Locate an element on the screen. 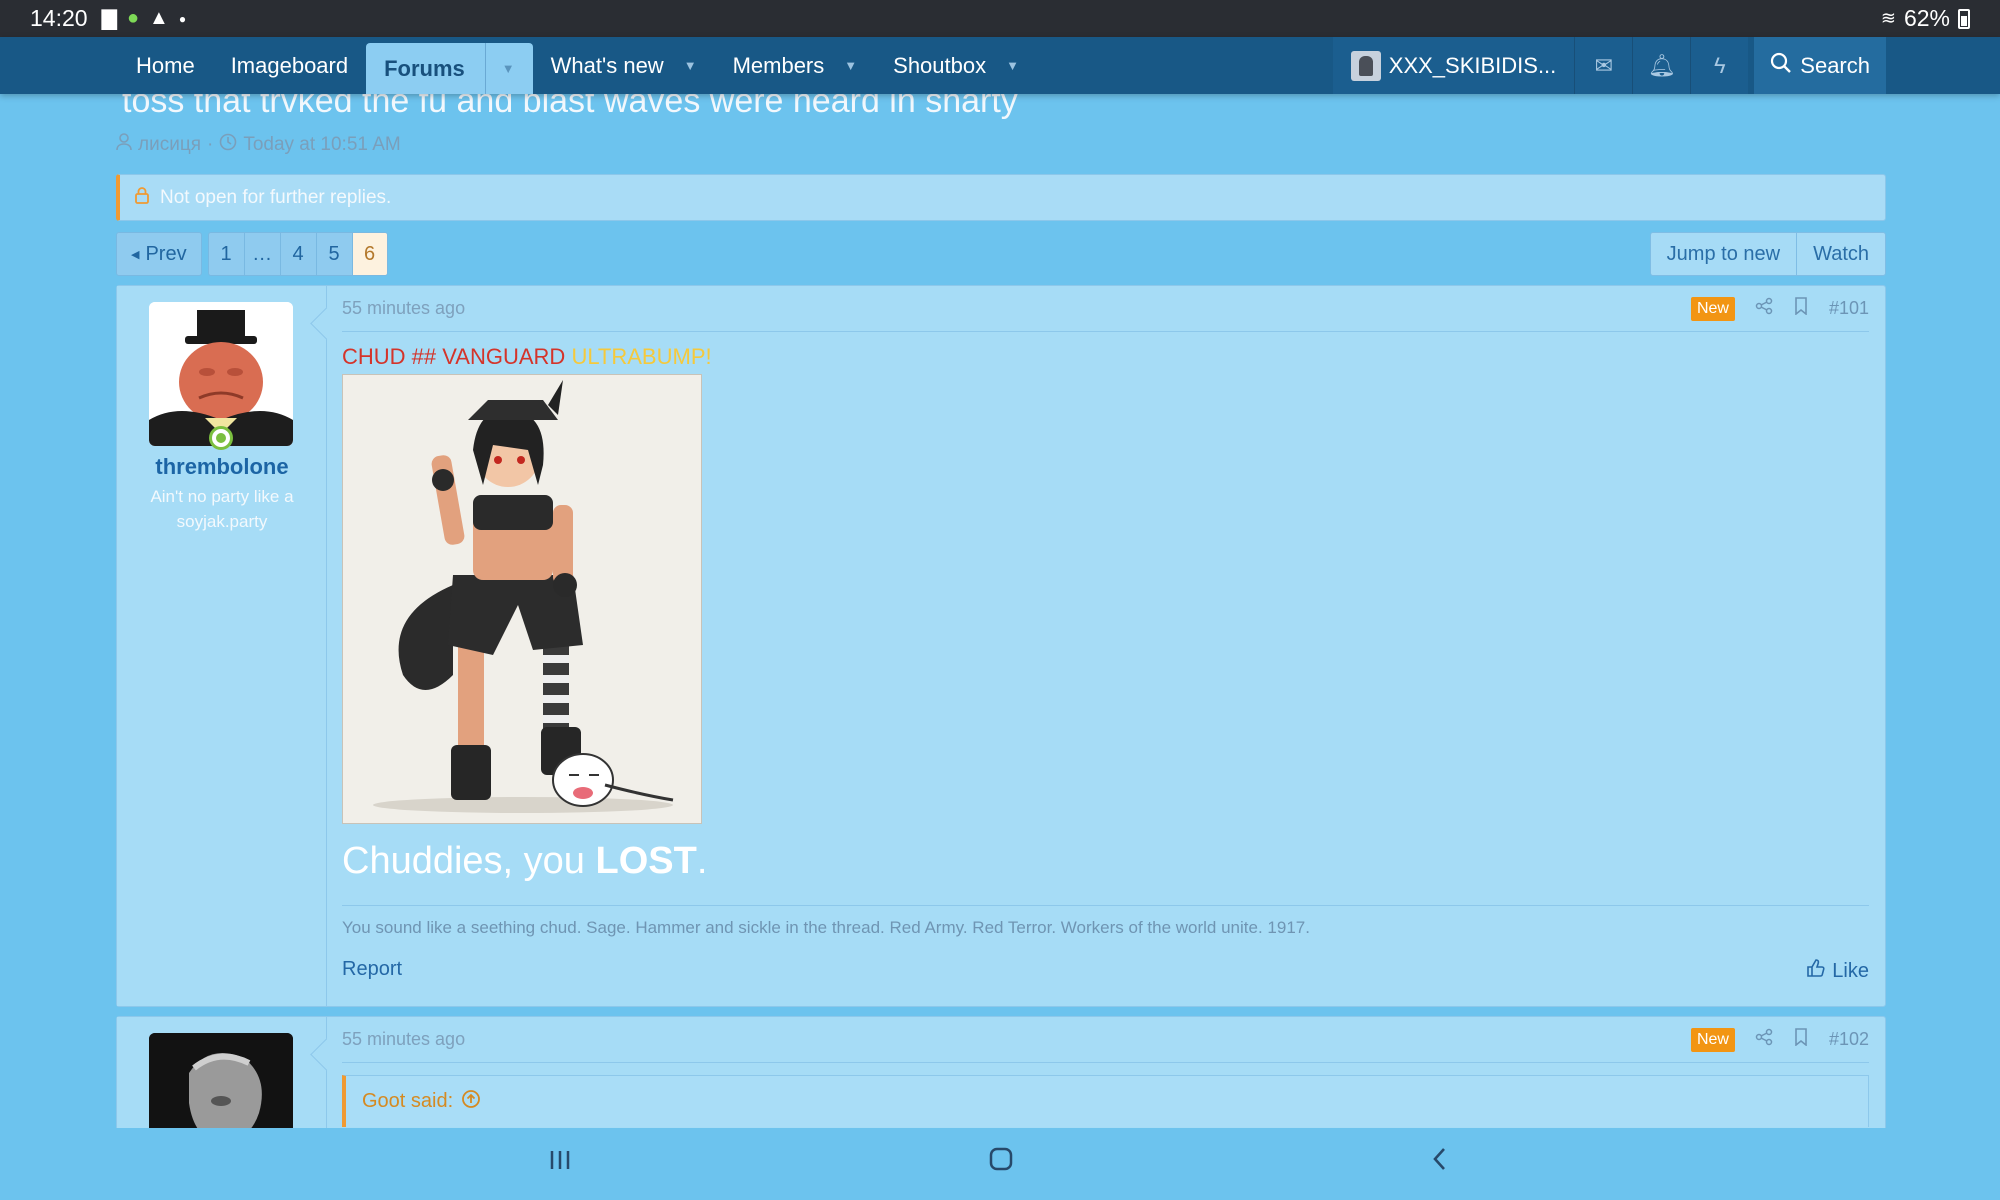 This screenshot has height=1200, width=2000. prev-label: Prev is located at coordinates (166, 253).